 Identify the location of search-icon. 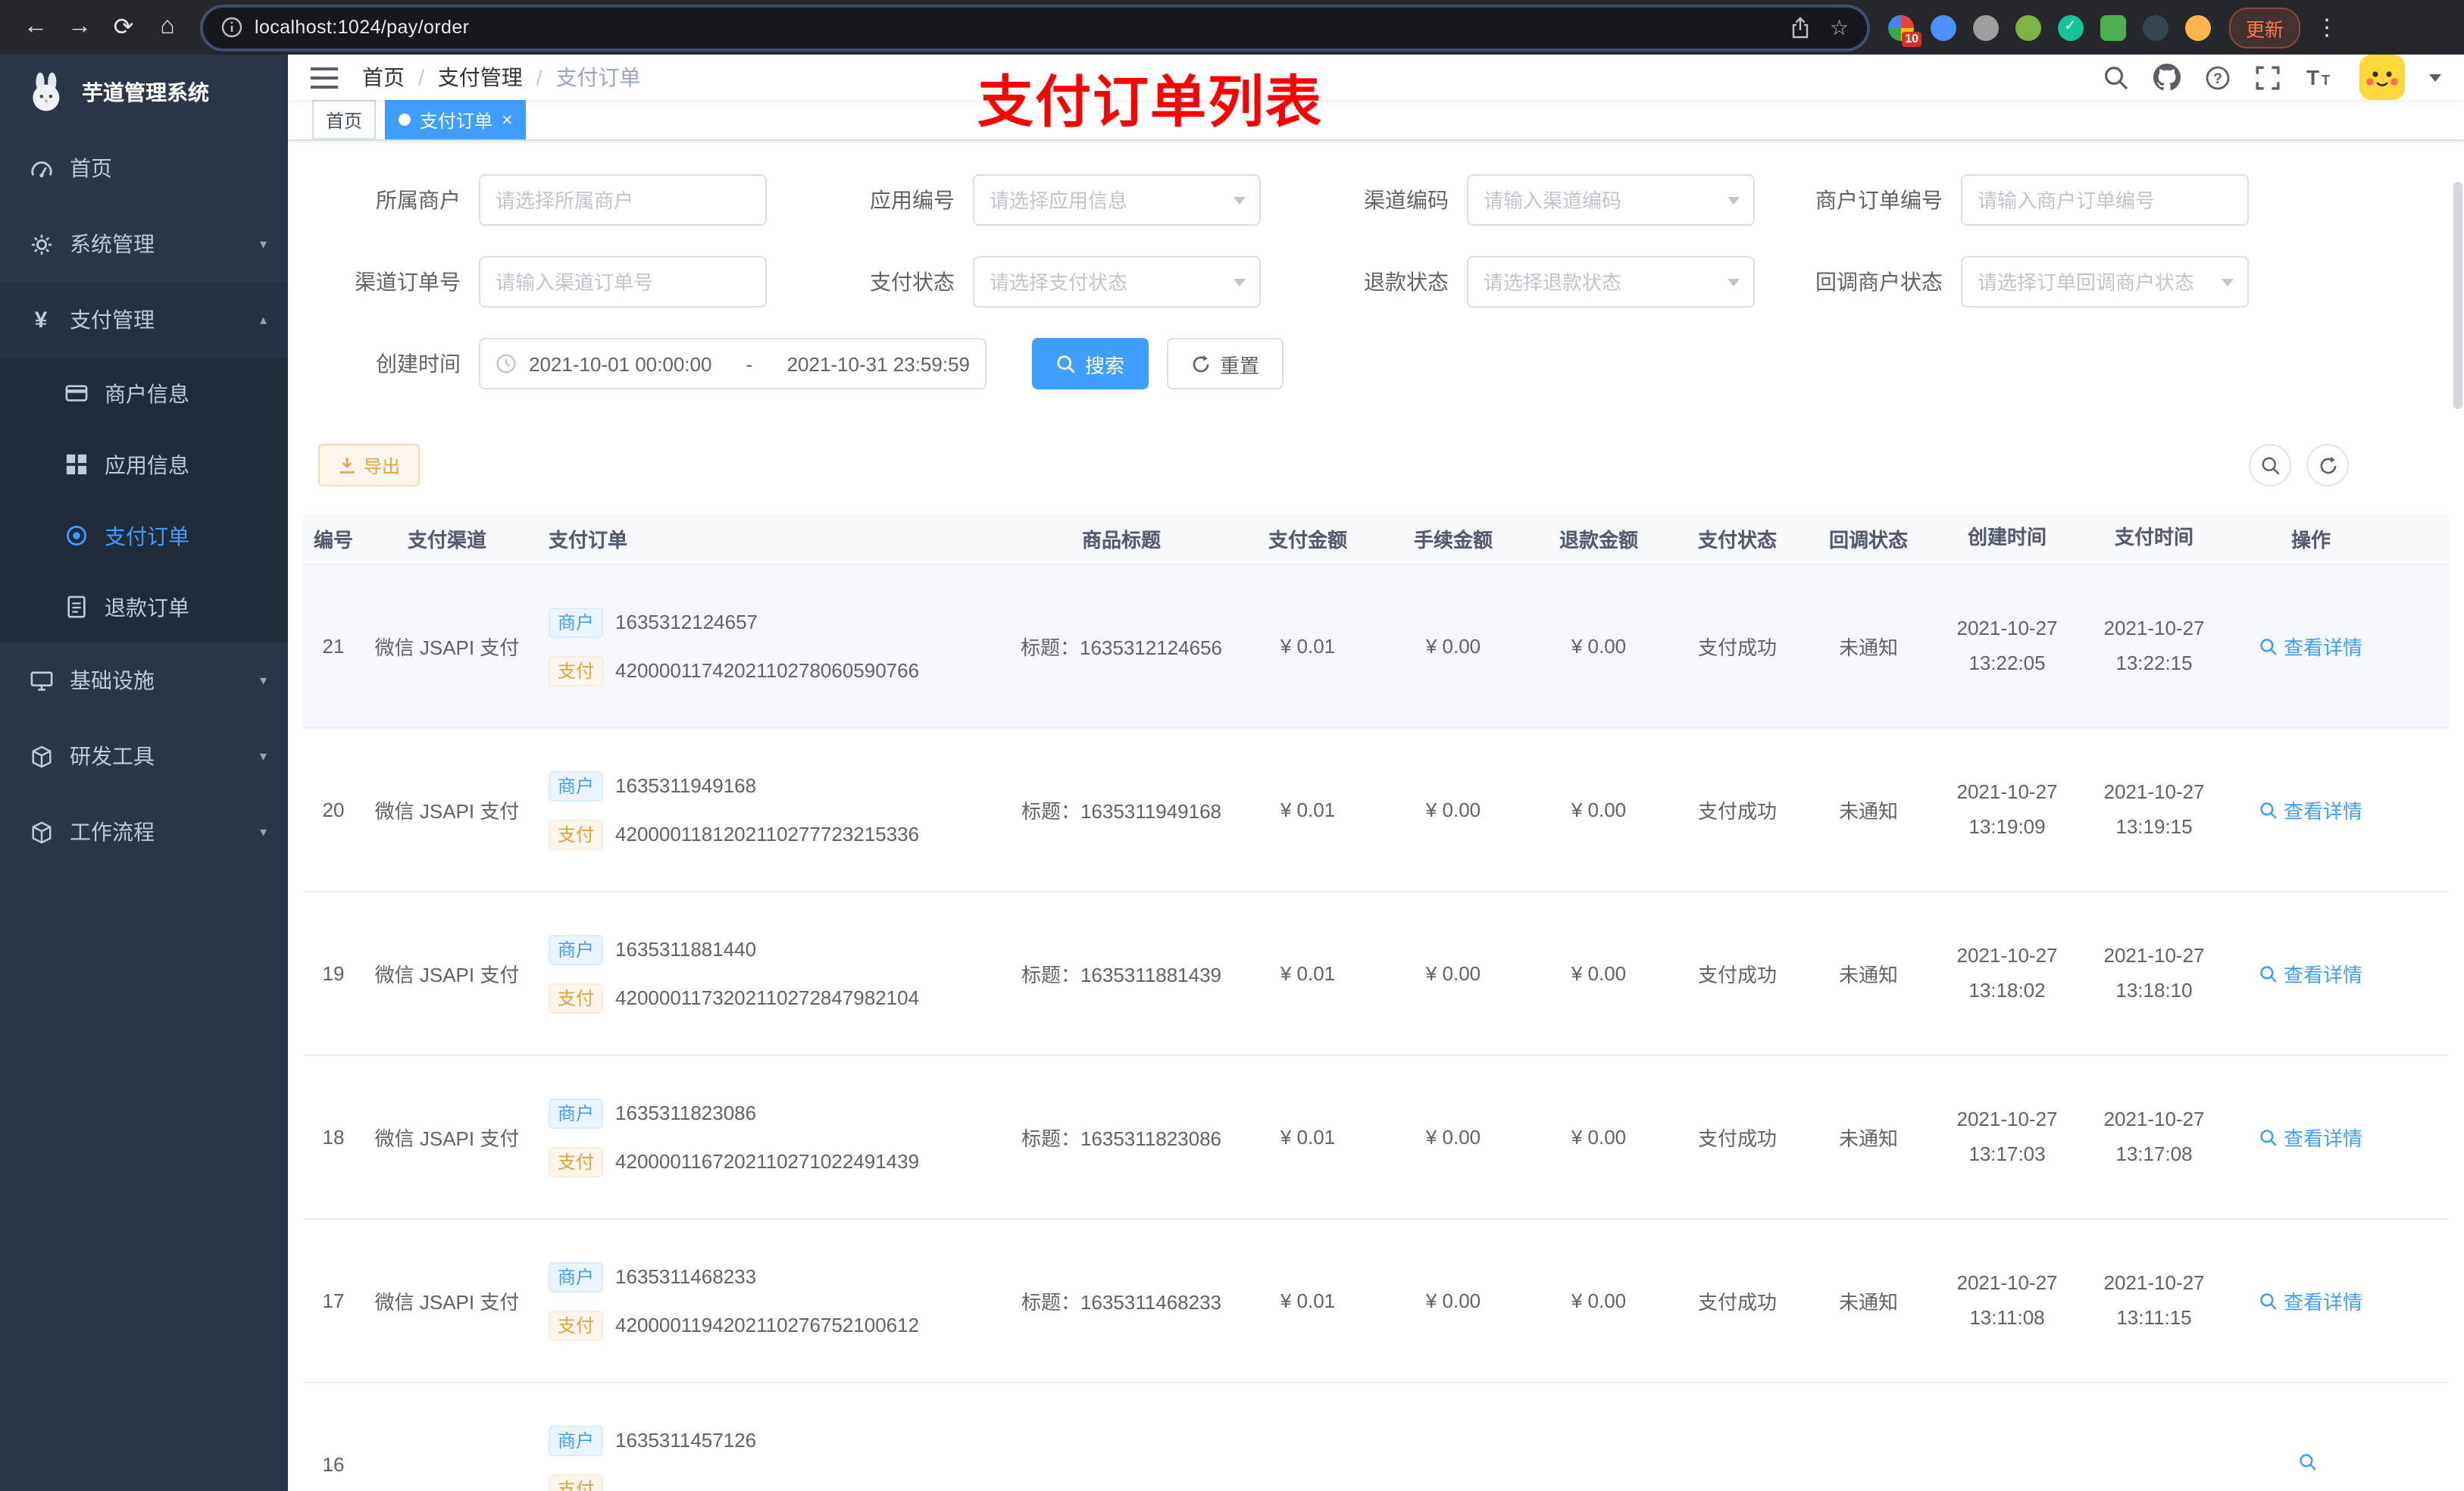
(2116, 77).